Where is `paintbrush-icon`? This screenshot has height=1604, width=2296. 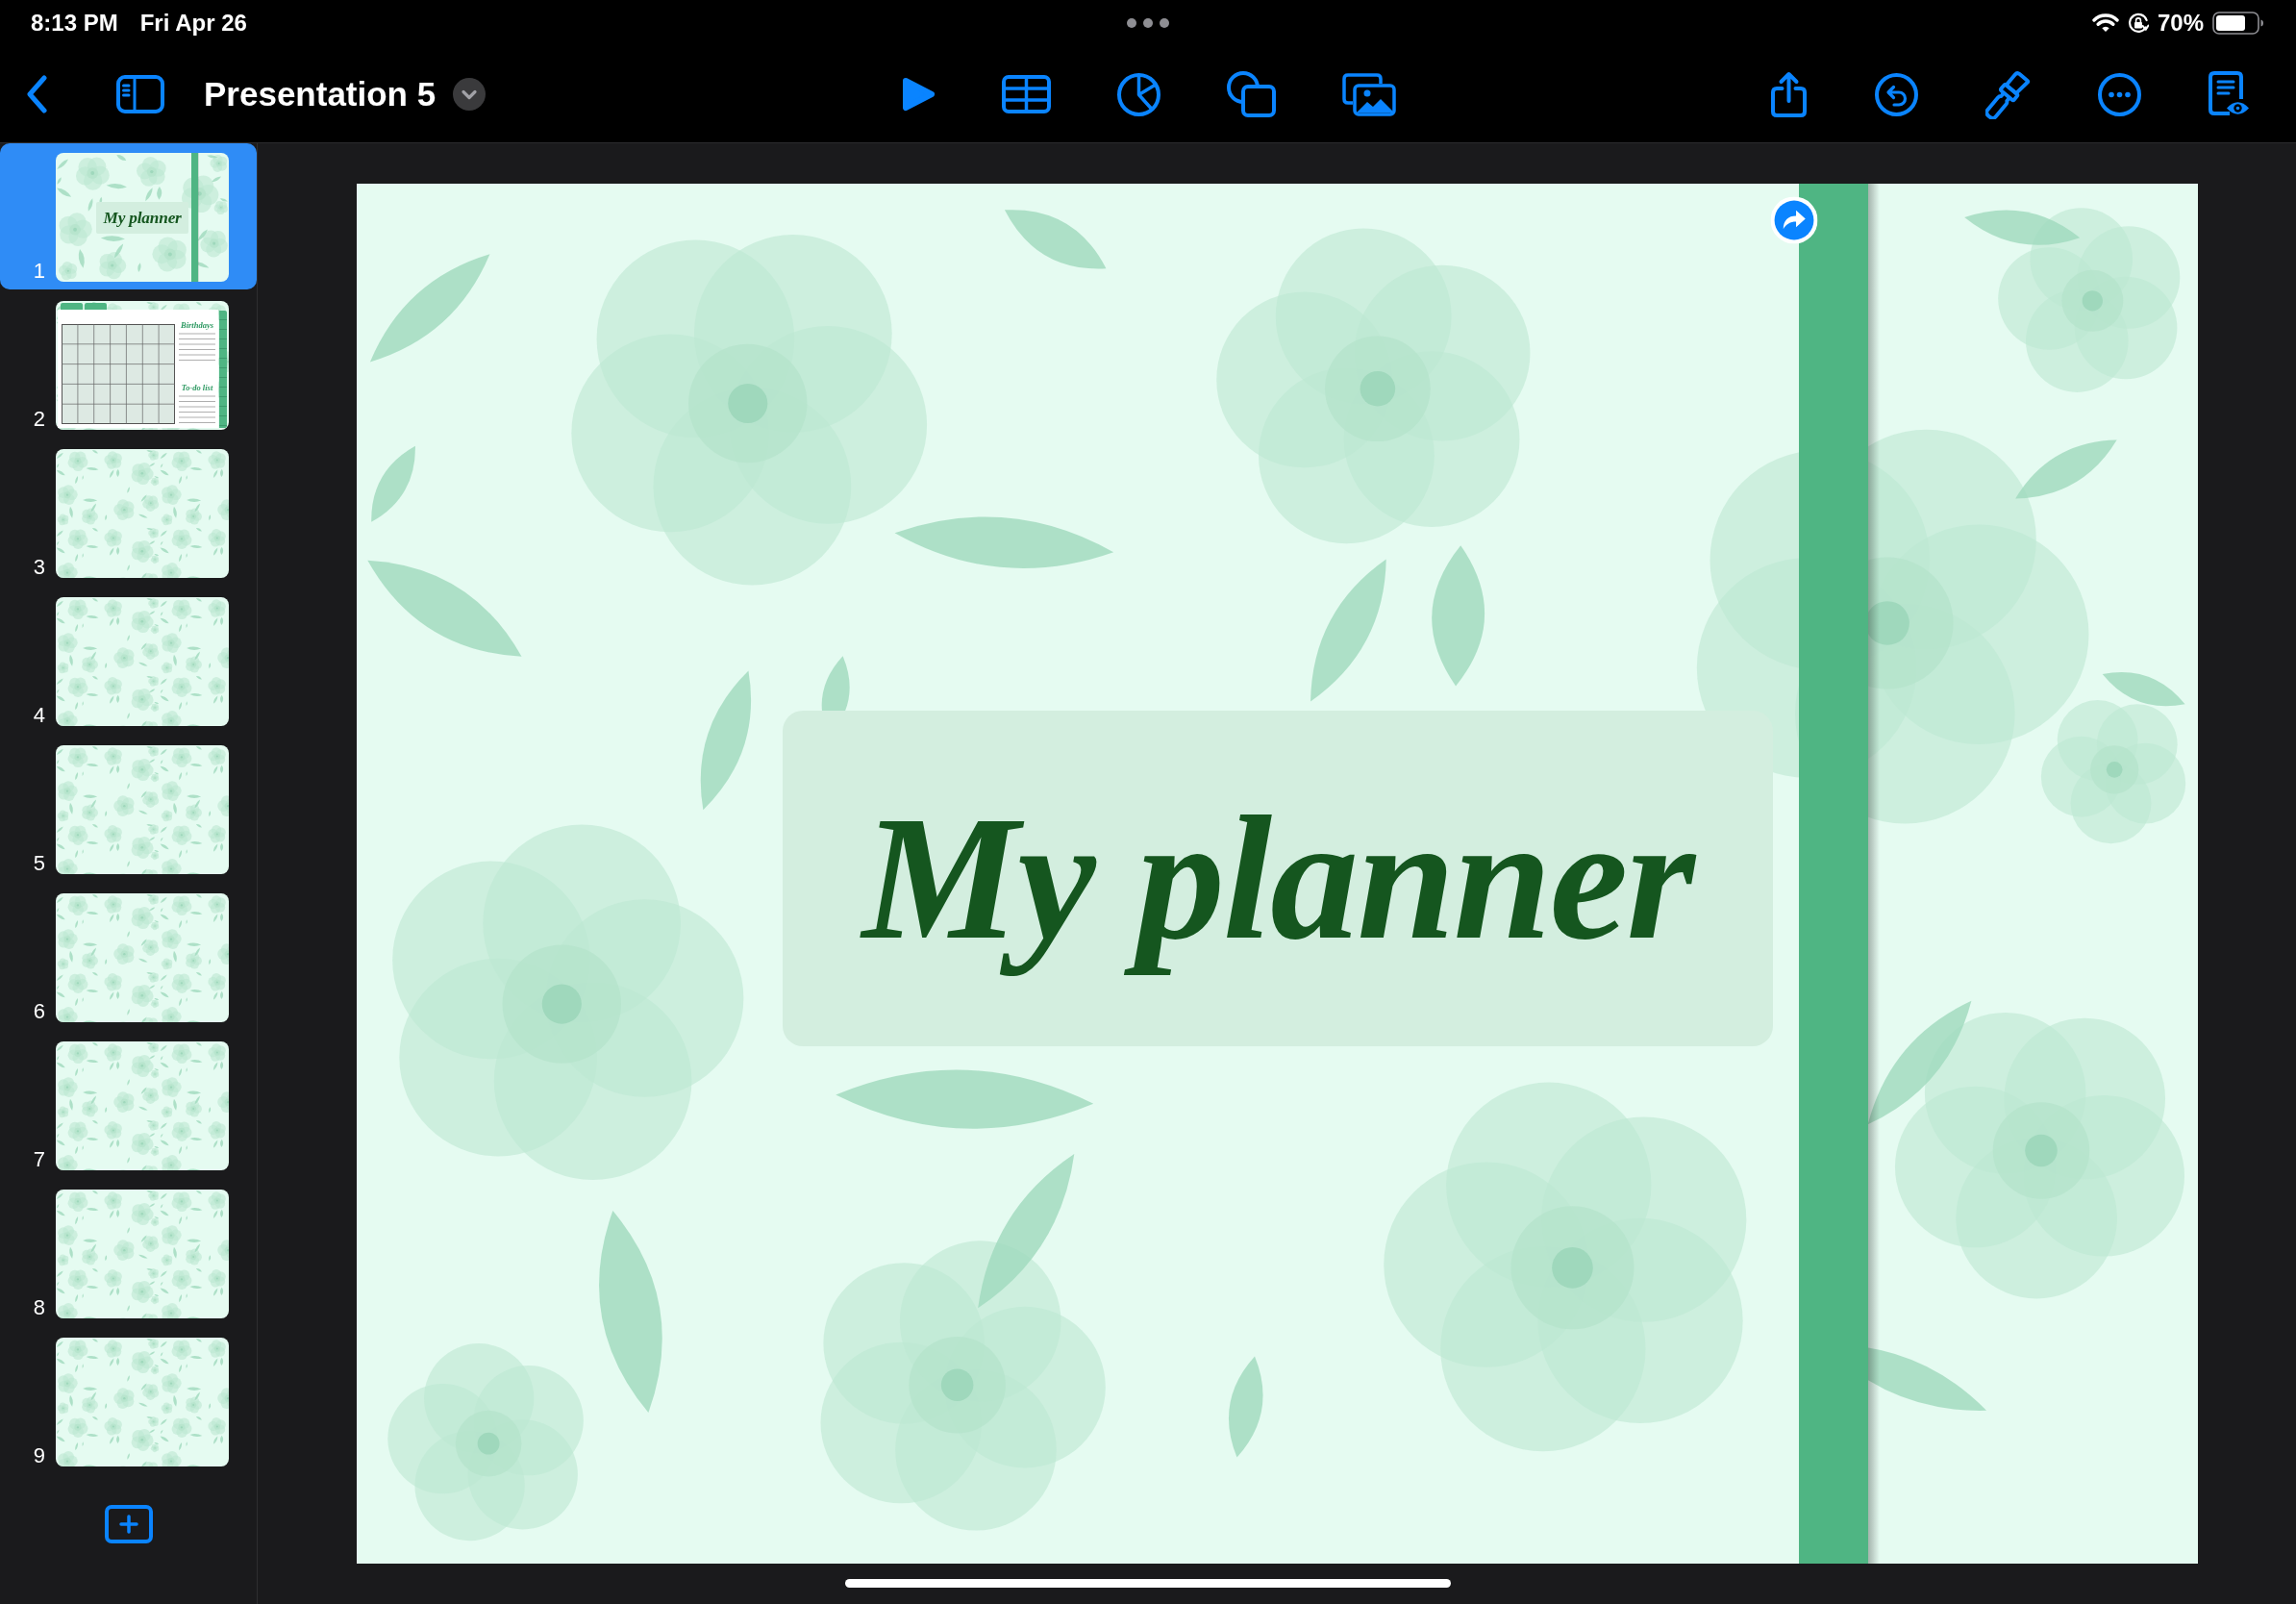
paintbrush-icon is located at coordinates (2008, 94).